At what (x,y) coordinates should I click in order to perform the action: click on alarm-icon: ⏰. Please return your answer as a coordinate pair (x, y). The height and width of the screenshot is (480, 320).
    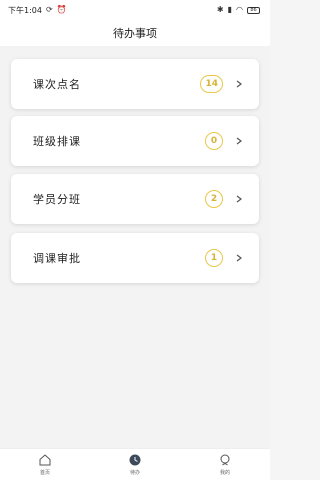
    Looking at the image, I should click on (61, 9).